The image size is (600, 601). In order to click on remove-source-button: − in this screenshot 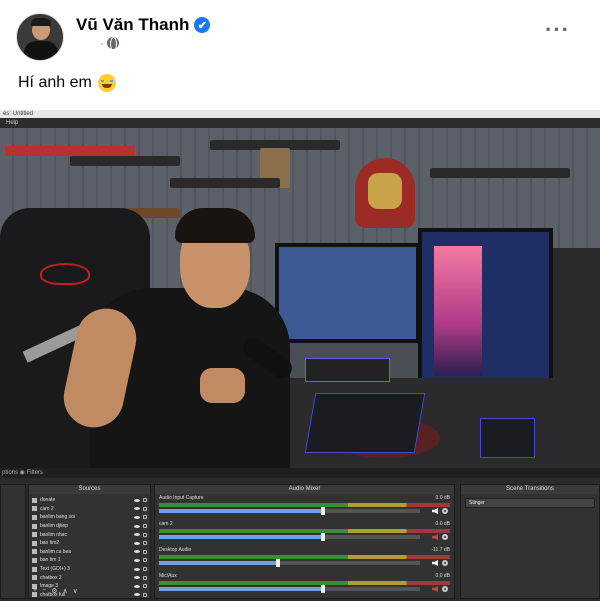, I will do `click(44, 591)`.